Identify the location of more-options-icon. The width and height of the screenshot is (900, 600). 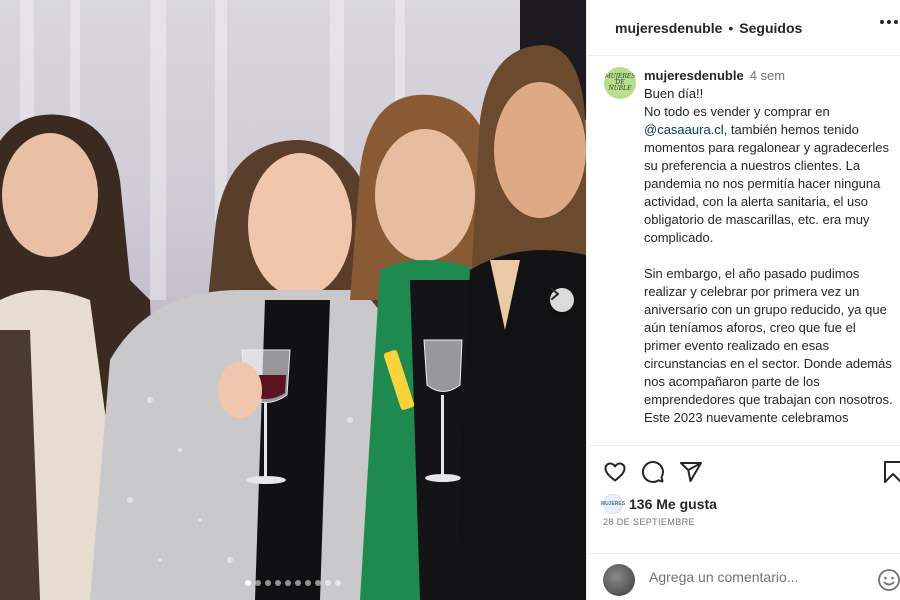
(889, 22).